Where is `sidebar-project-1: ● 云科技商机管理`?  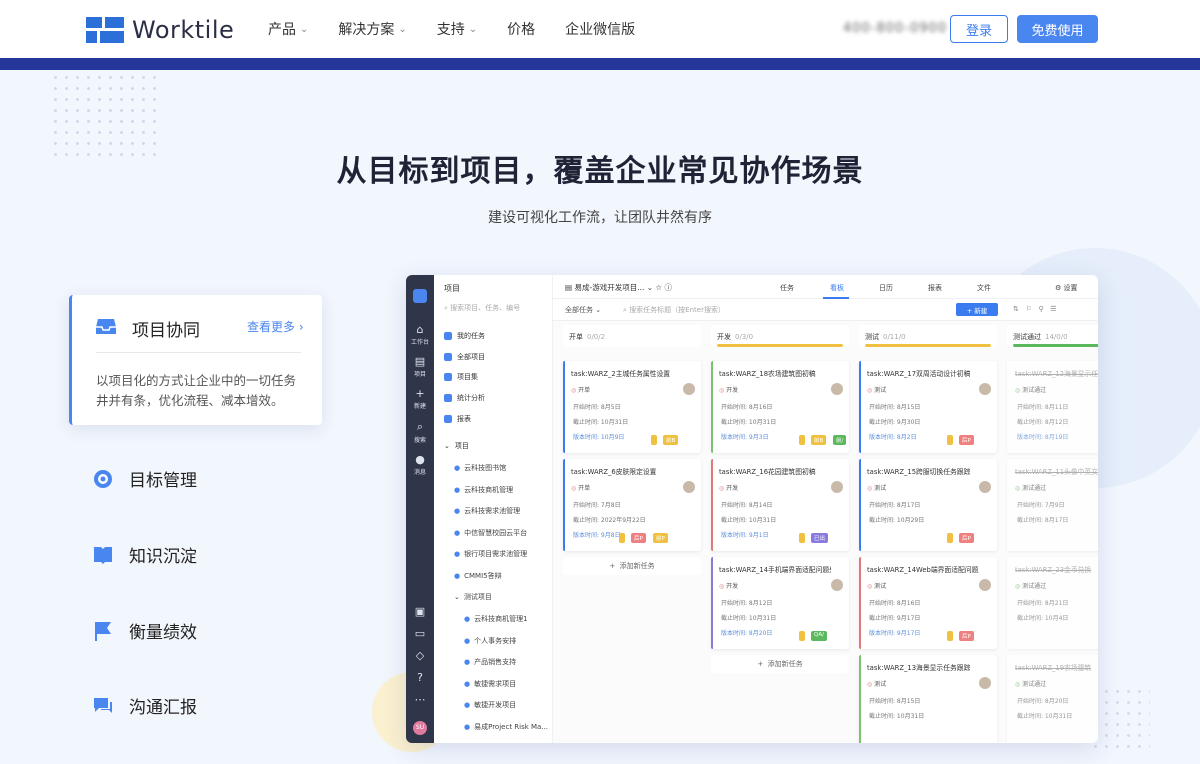
sidebar-project-1: ● 云科技商机管理 is located at coordinates (483, 490).